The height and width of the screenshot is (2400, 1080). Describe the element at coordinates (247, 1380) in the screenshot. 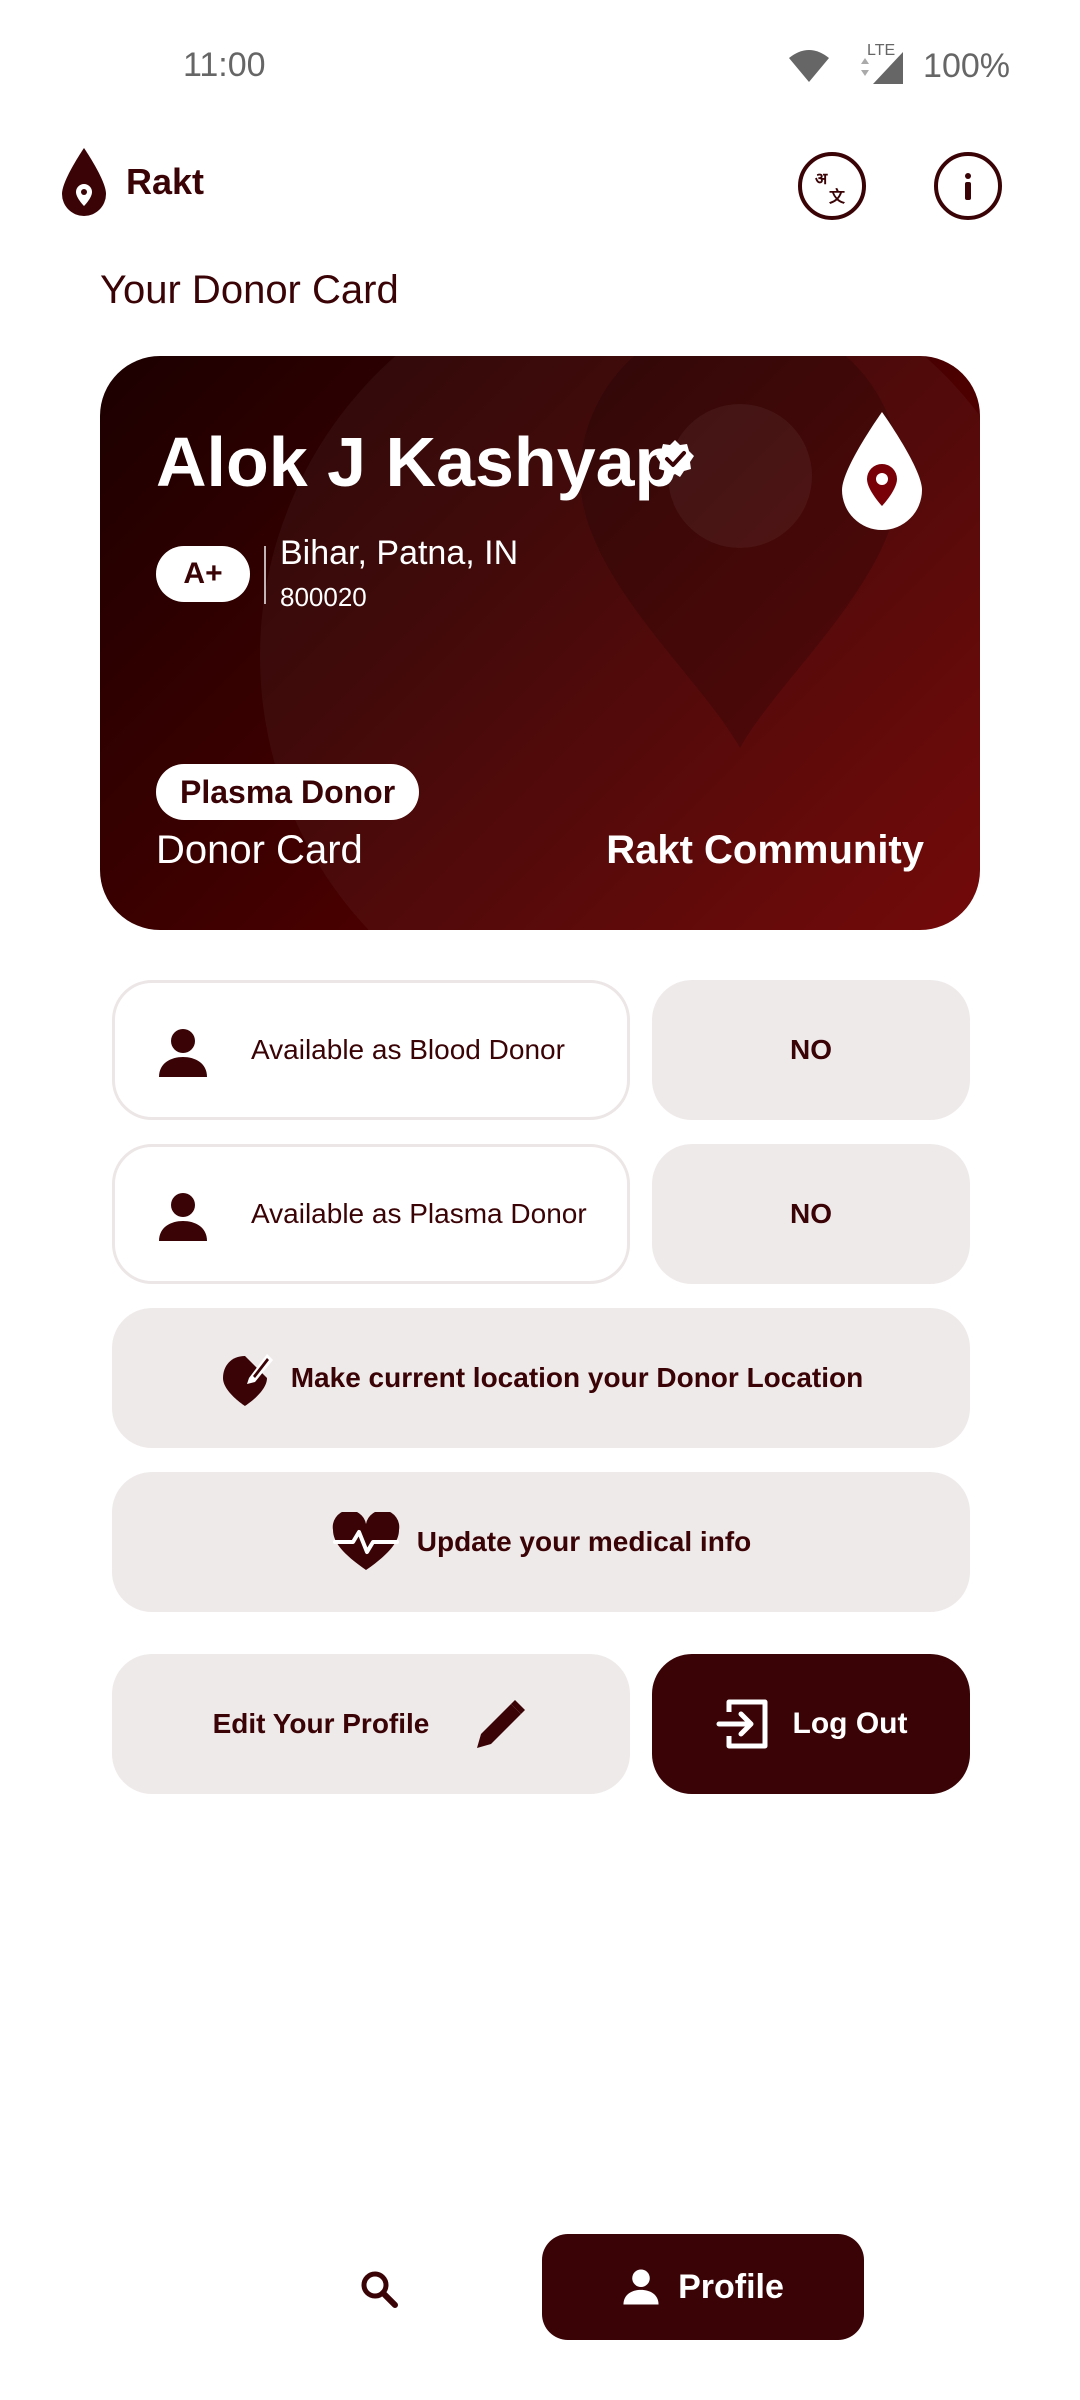

I see `edit-location-icon` at that location.